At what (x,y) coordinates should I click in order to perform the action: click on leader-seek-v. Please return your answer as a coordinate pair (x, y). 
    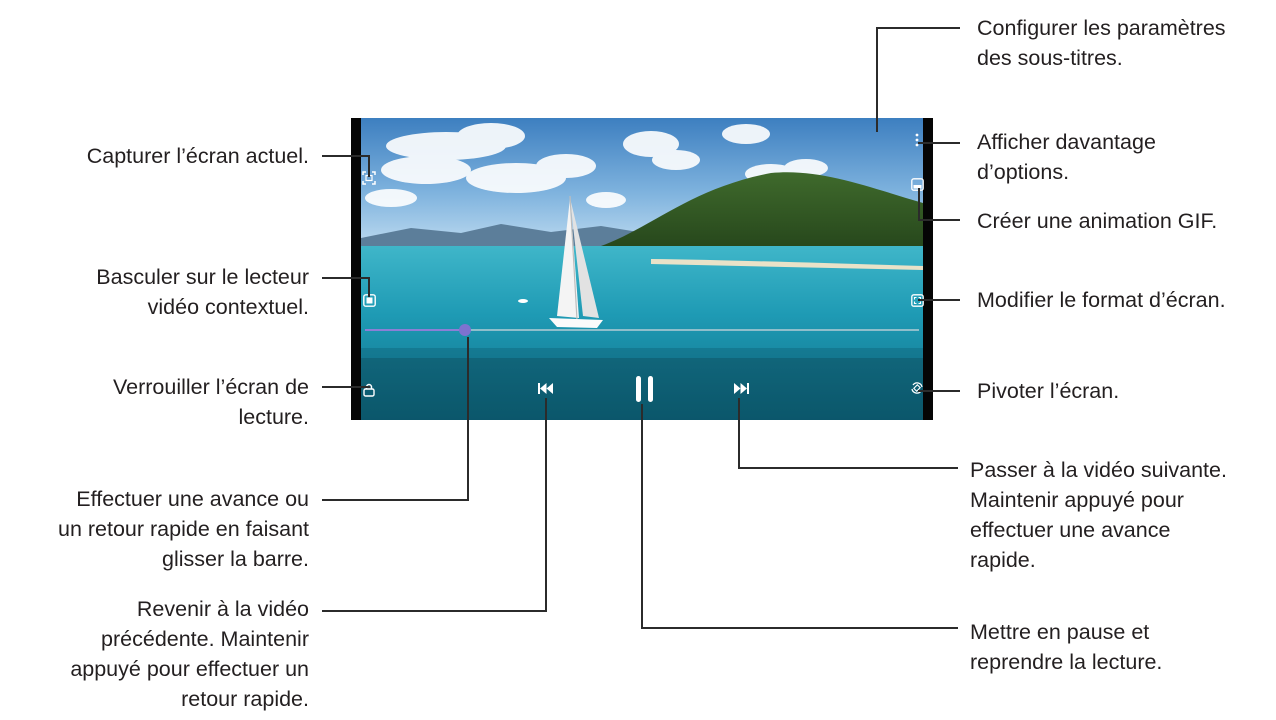
    Looking at the image, I should click on (468, 419).